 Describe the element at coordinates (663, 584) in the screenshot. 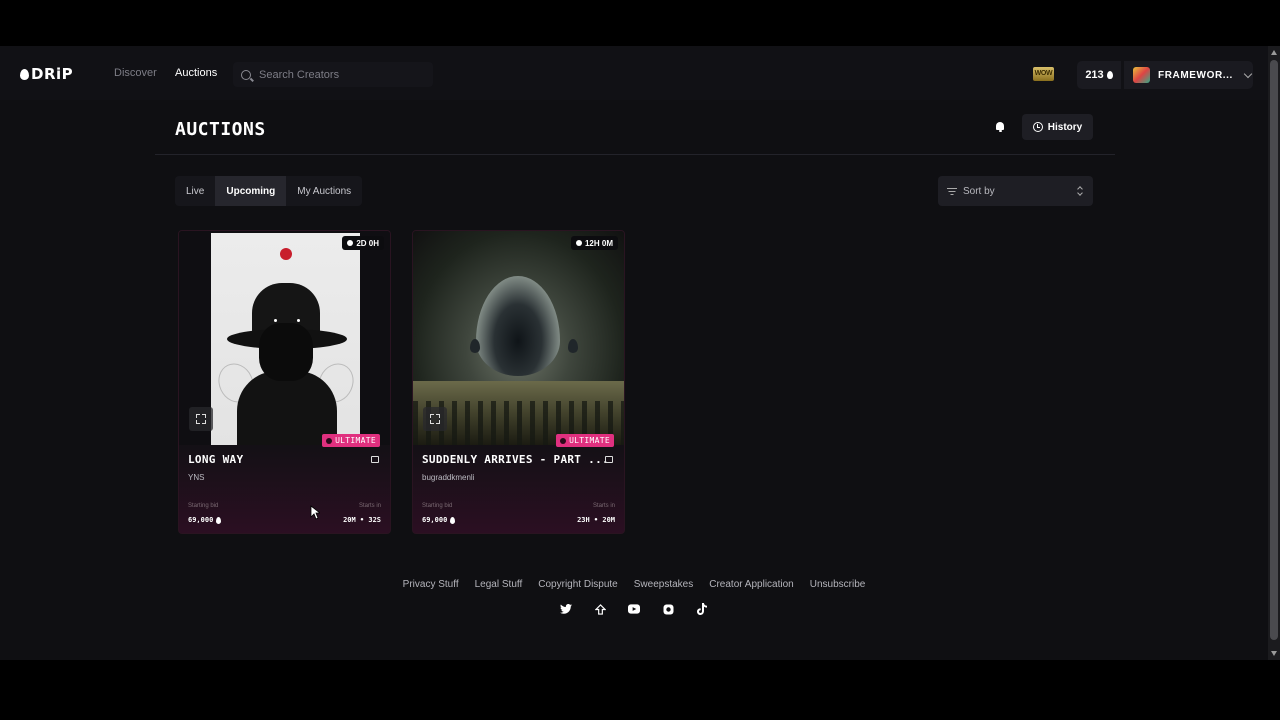

I see `footer-link-sweepstakes: Sweepstakes` at that location.